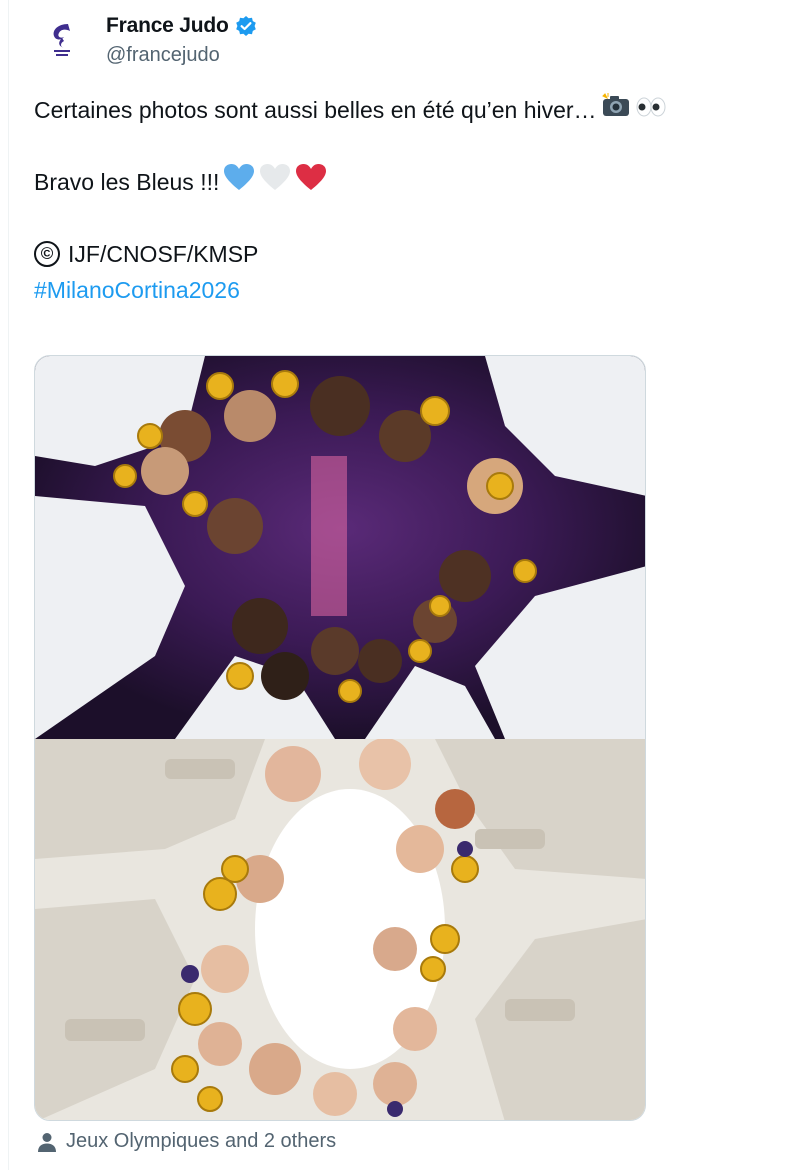  What do you see at coordinates (404, 182) in the screenshot?
I see `tweet-line-2: Bravo les Bleus !!!` at bounding box center [404, 182].